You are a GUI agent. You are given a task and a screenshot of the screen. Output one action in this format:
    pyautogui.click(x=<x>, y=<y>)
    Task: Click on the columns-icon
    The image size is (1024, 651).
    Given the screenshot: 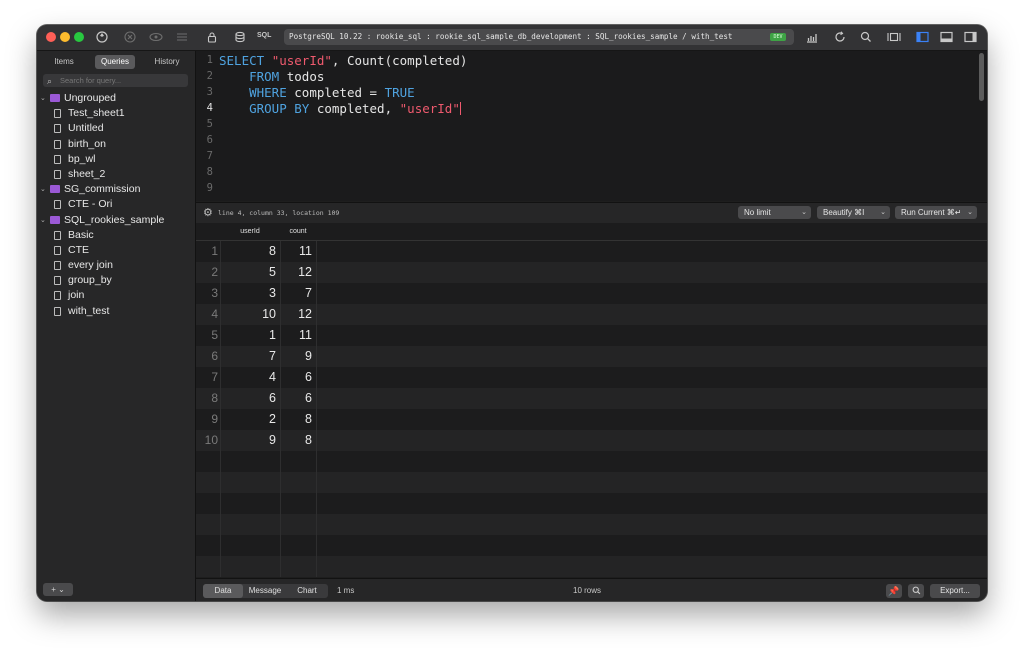 What is the action you would take?
    pyautogui.click(x=894, y=37)
    